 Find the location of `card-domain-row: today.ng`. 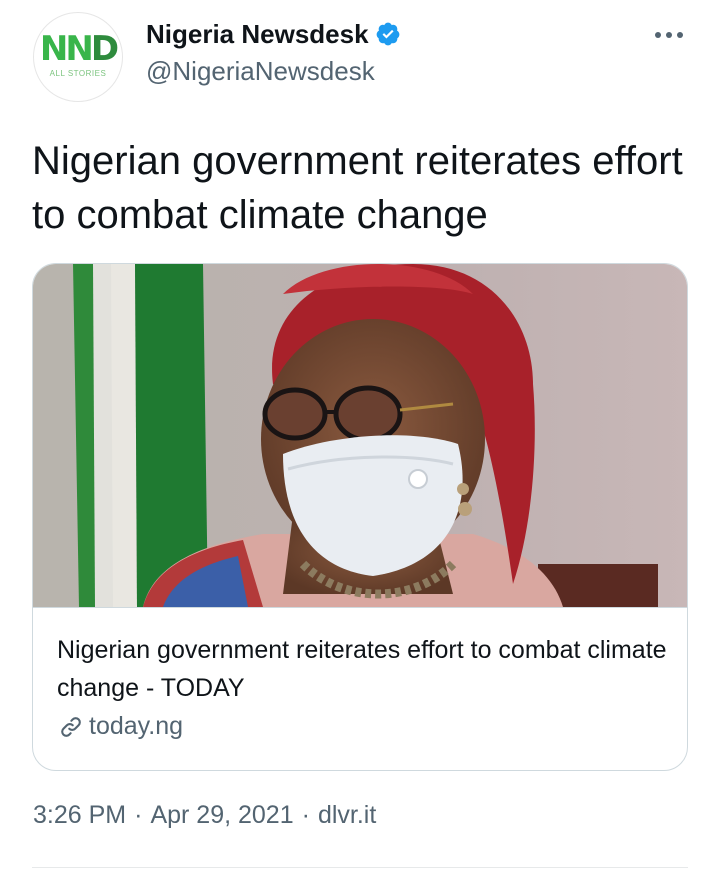

card-domain-row: today.ng is located at coordinates (120, 726).